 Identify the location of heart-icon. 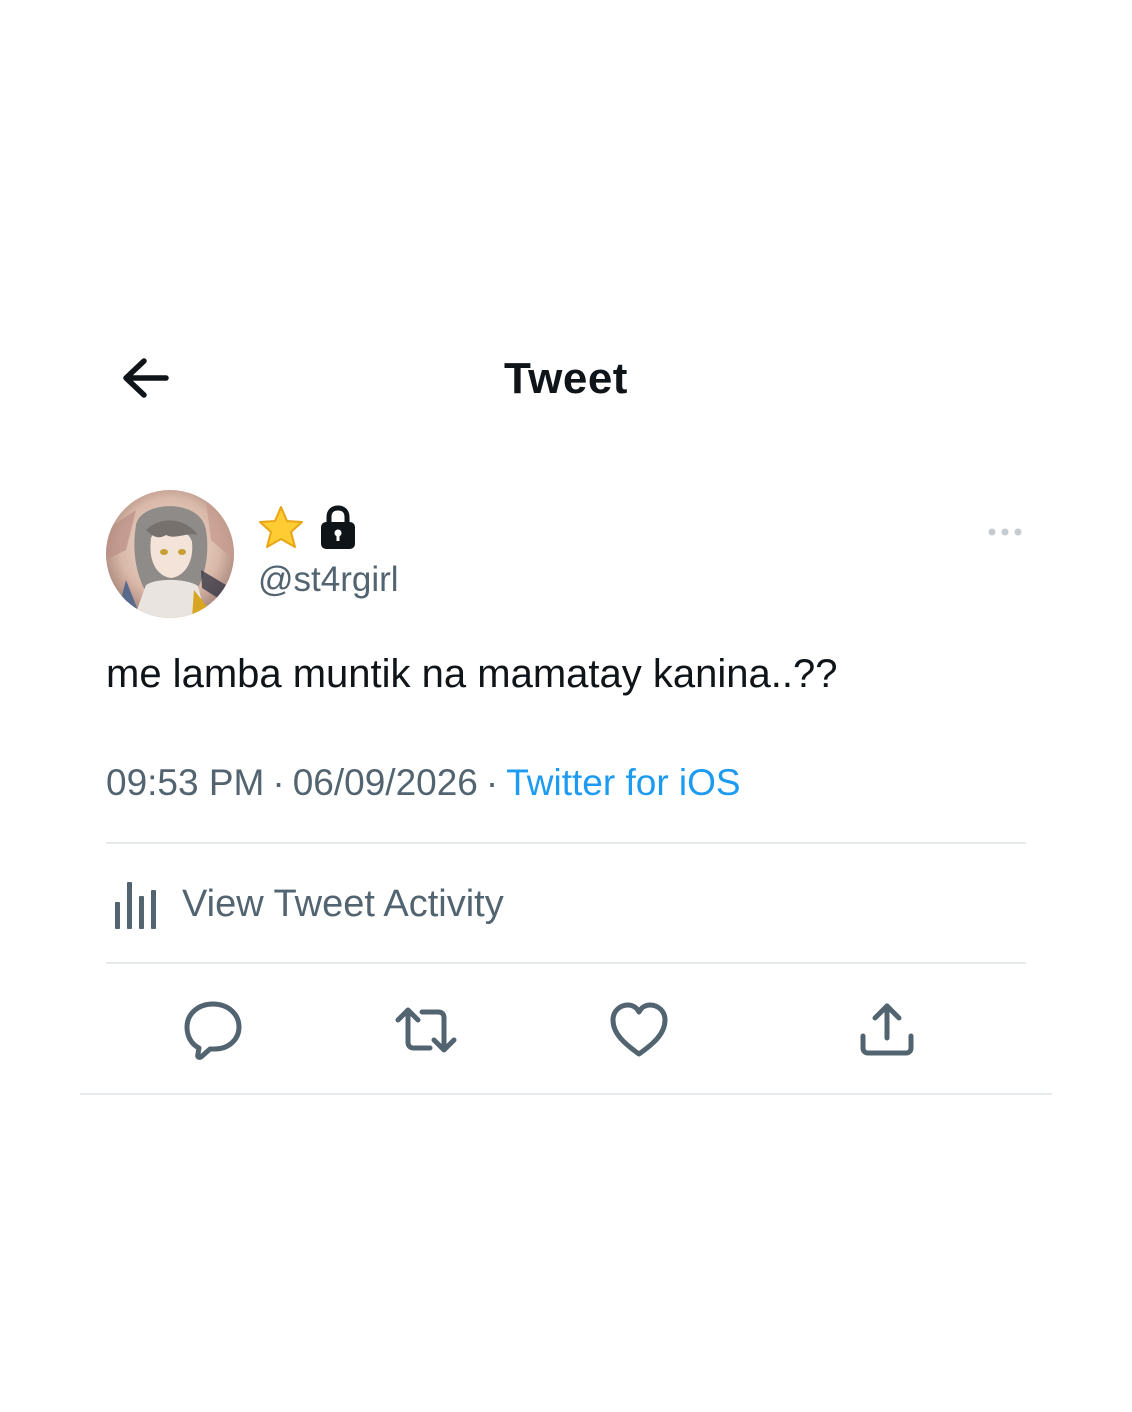
(639, 1029).